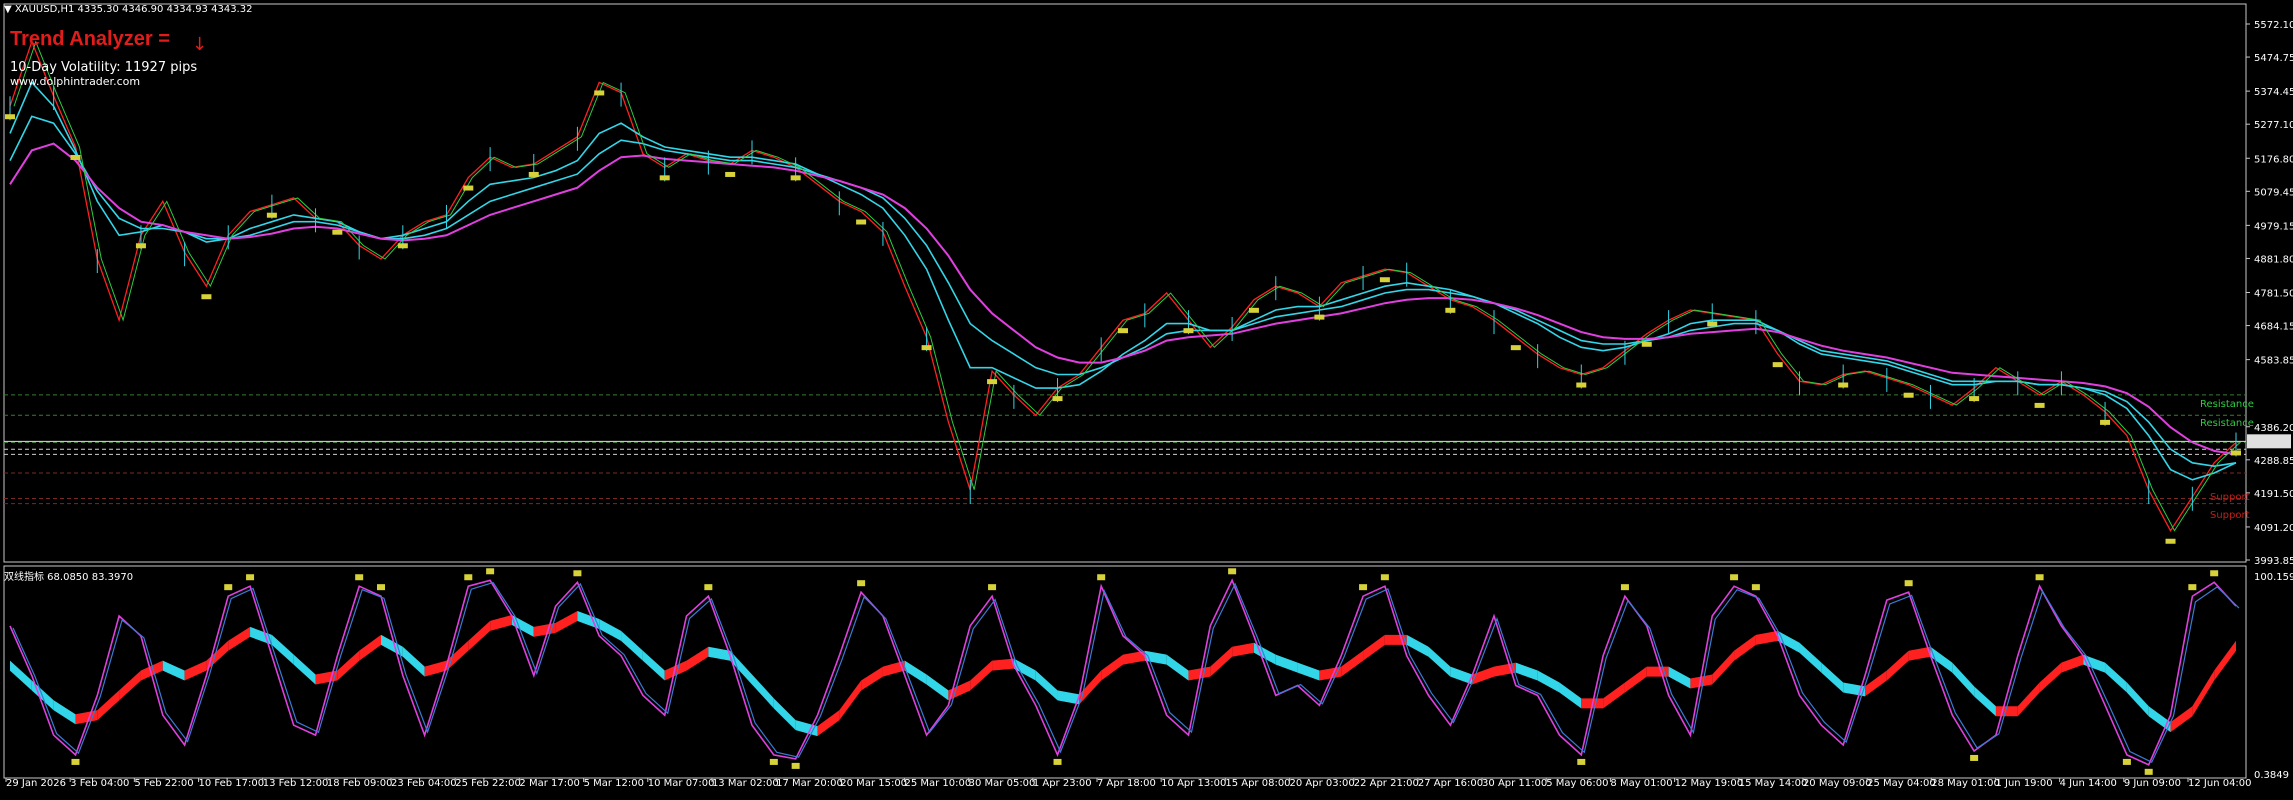  What do you see at coordinates (1641, 783) in the screenshot?
I see `time-tick-label: 8 May 01:00` at bounding box center [1641, 783].